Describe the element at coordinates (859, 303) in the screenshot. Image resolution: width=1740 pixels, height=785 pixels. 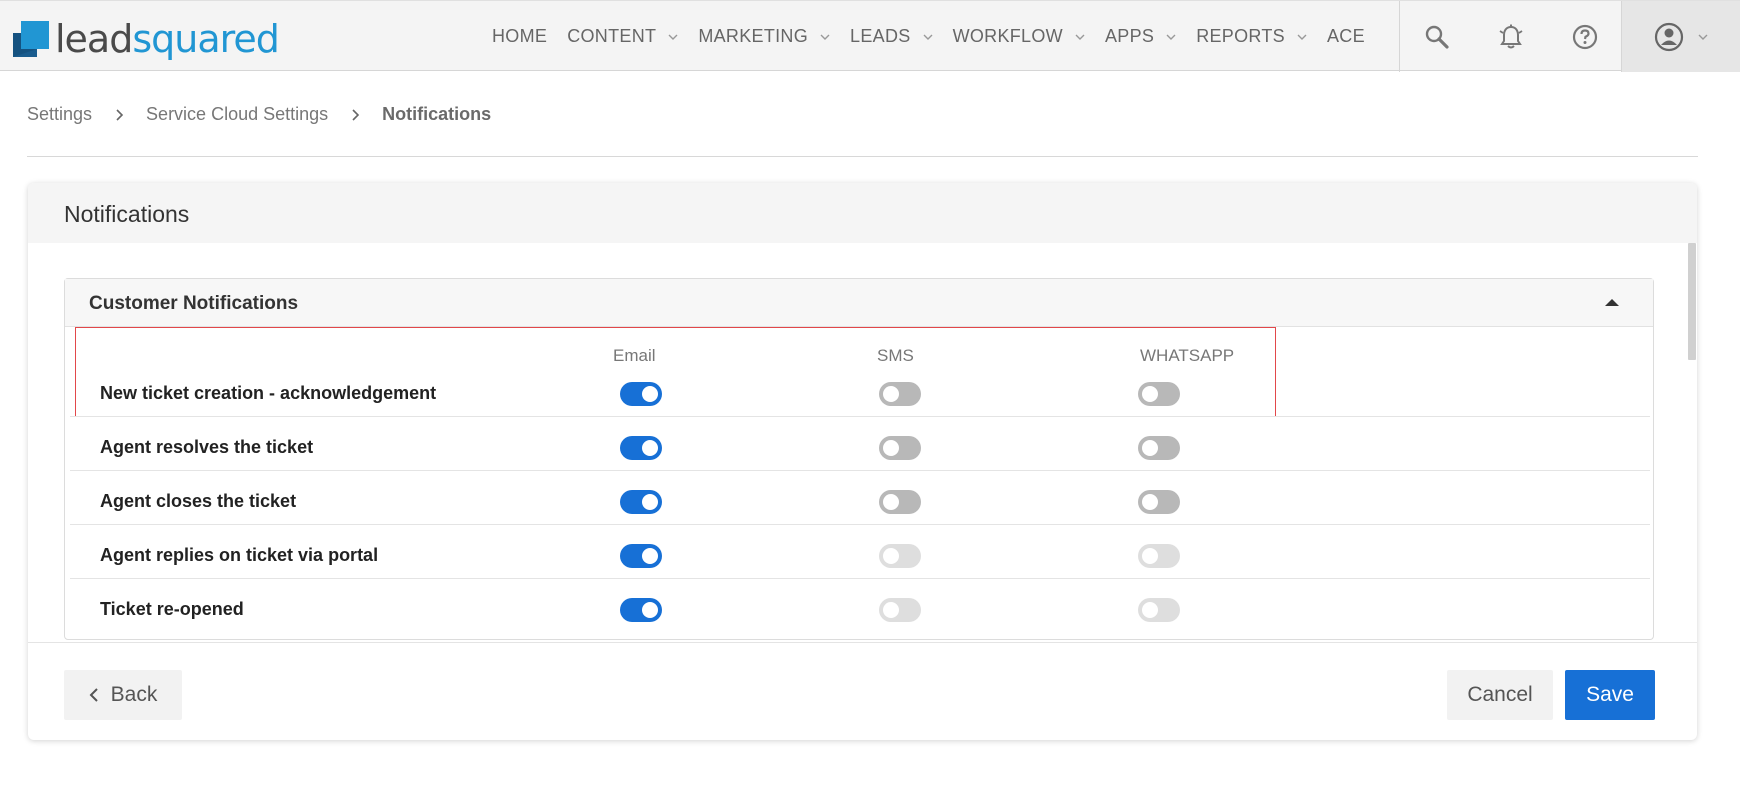
I see `panel-header: Customer Notifications` at that location.